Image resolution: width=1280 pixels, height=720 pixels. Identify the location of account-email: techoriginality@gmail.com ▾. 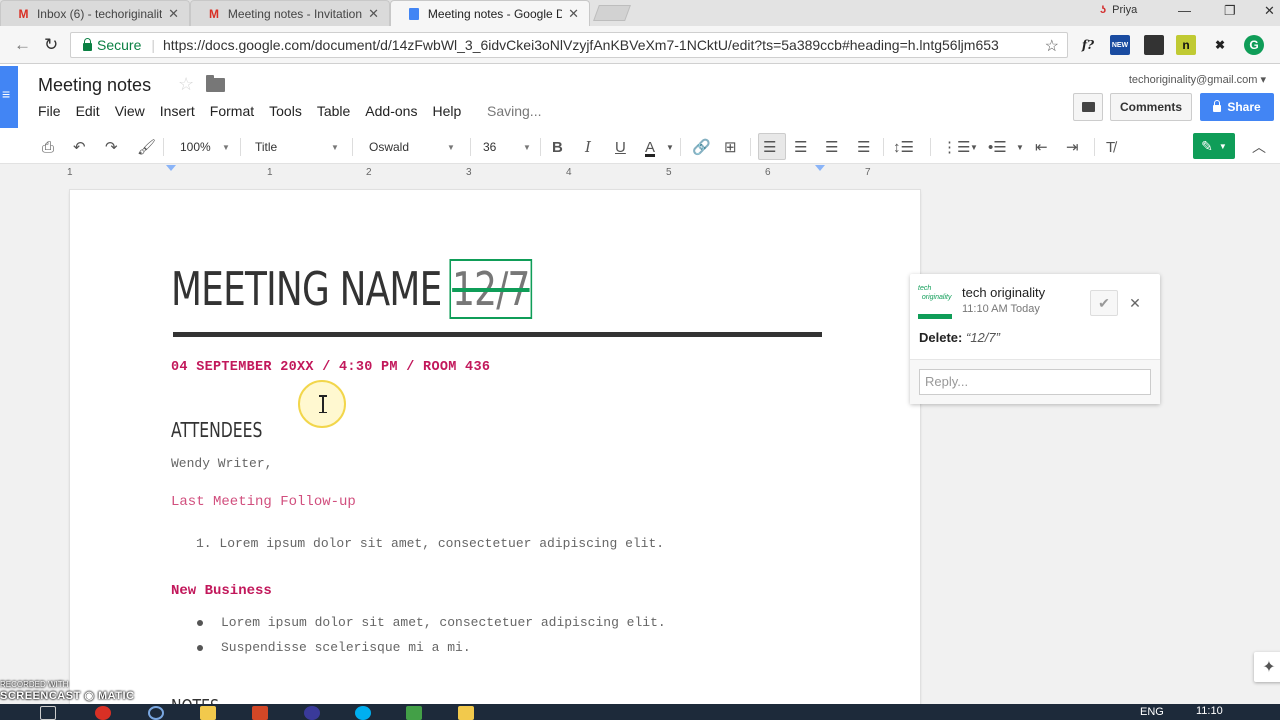
(1197, 79).